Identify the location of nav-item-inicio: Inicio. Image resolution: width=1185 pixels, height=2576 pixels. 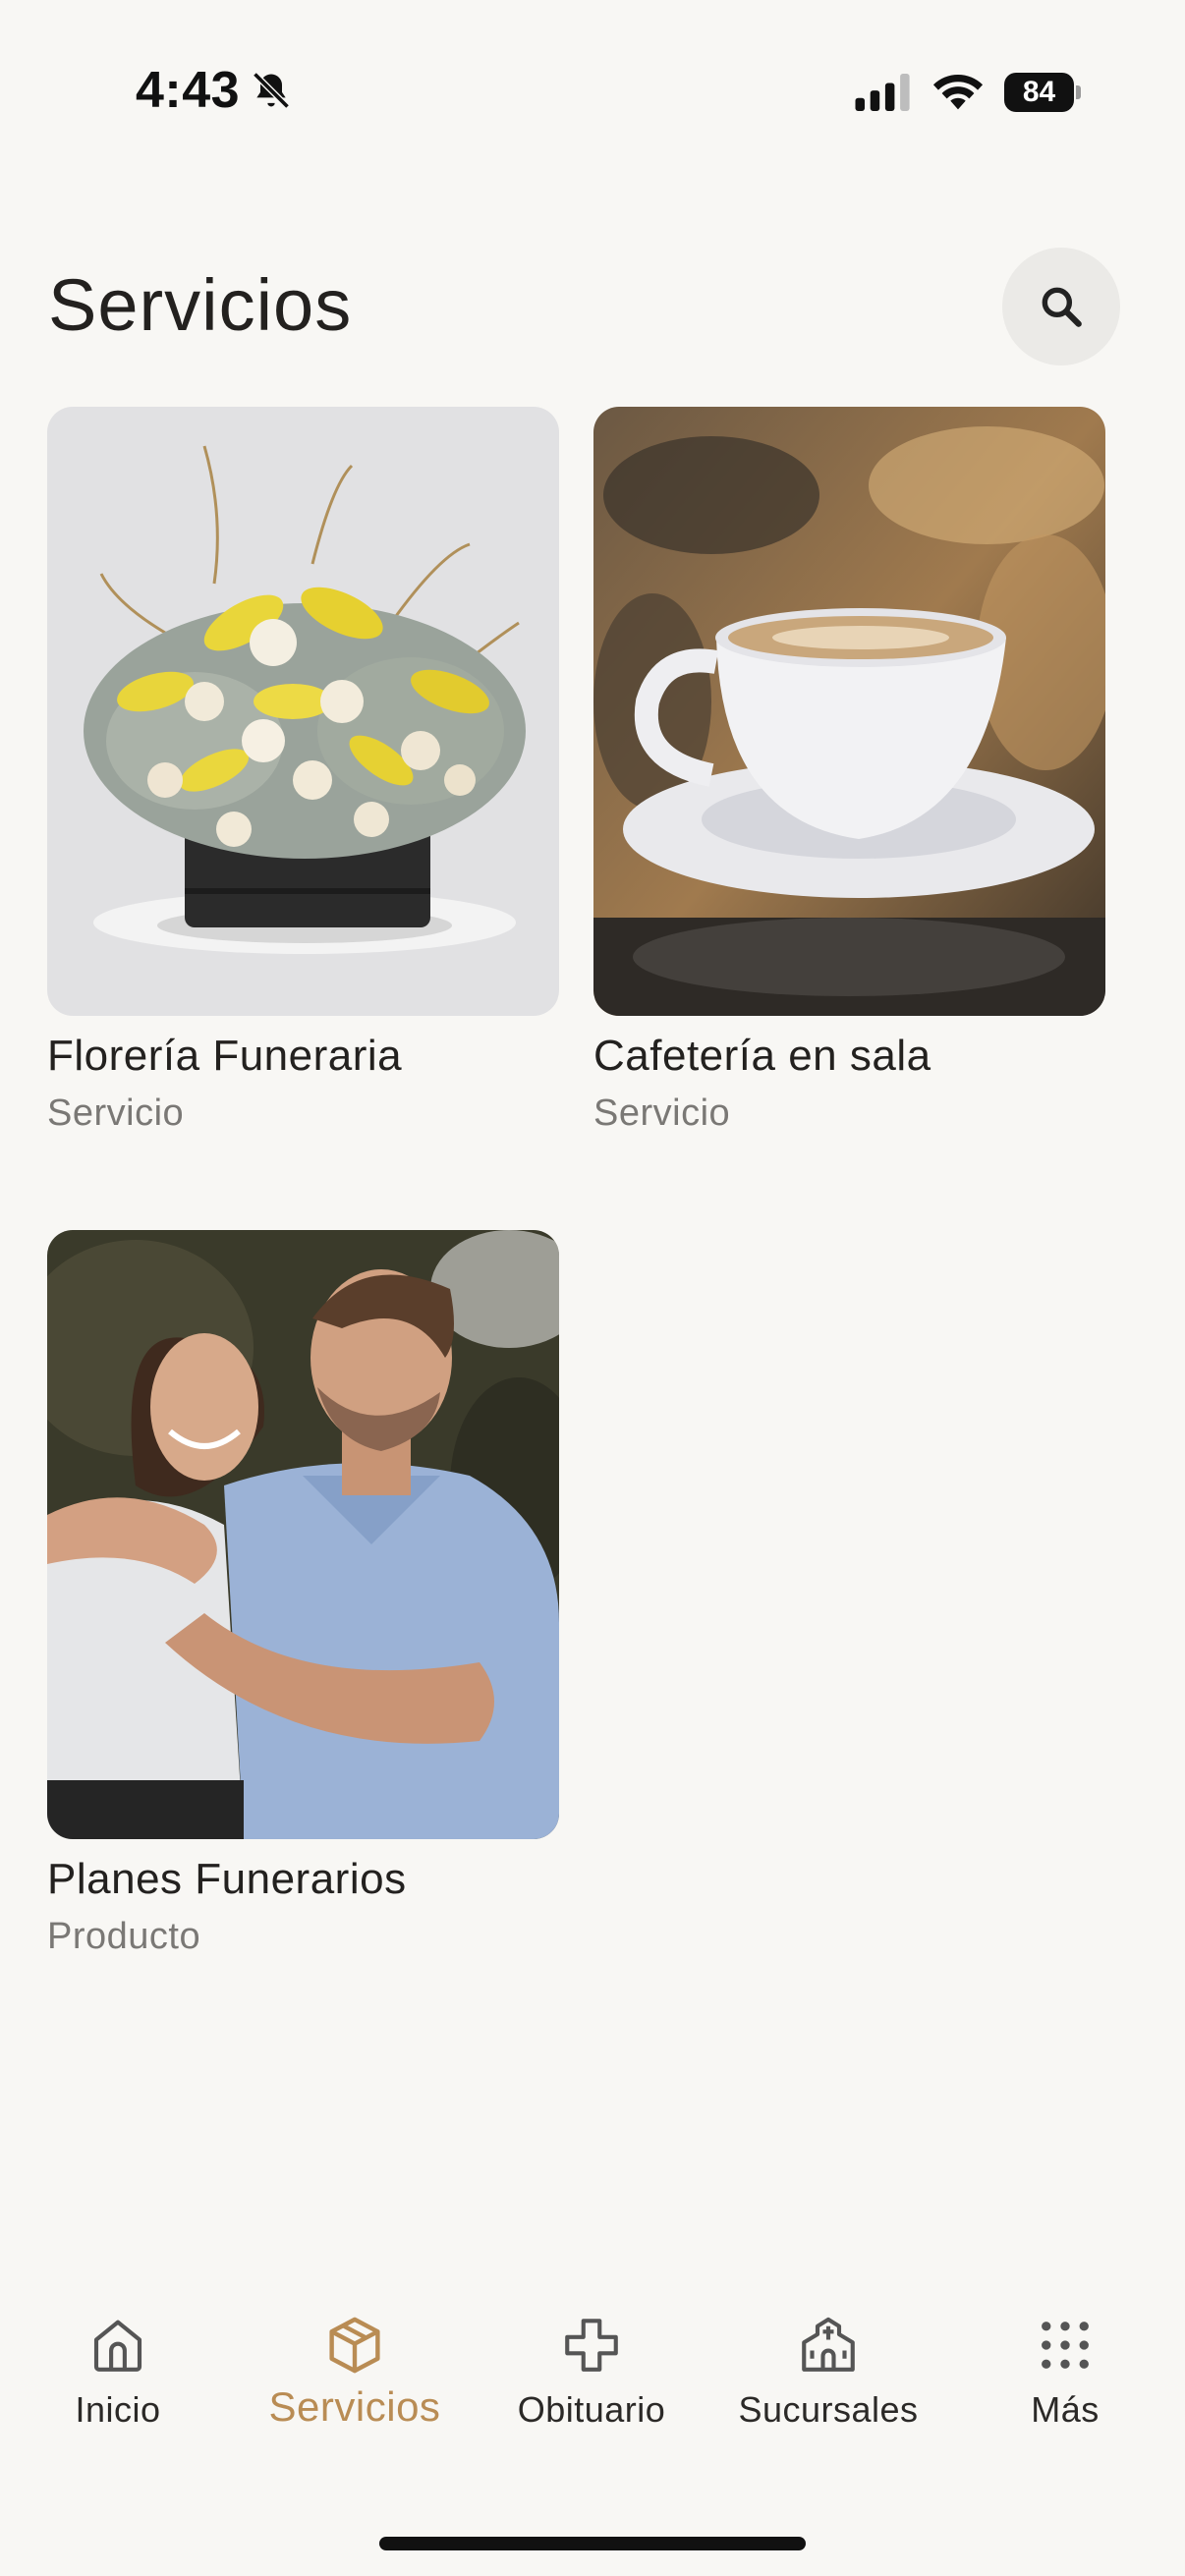
(118, 2360).